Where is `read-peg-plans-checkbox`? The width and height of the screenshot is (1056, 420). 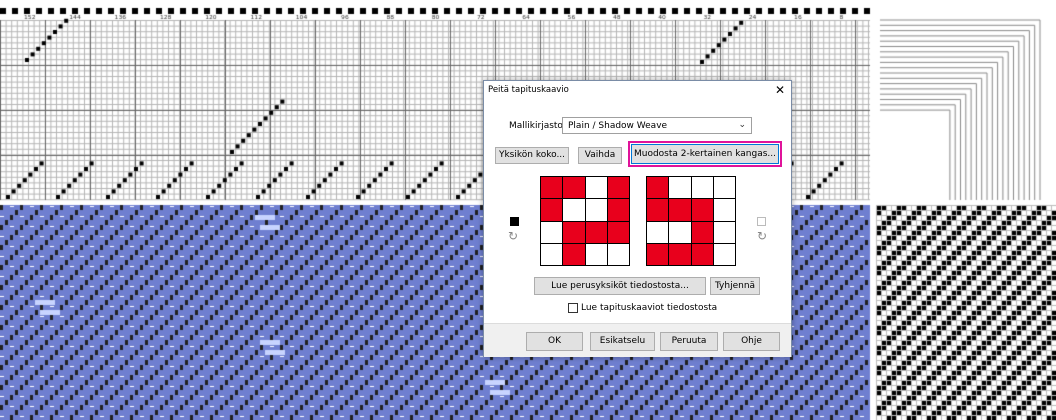
read-peg-plans-checkbox is located at coordinates (573, 308).